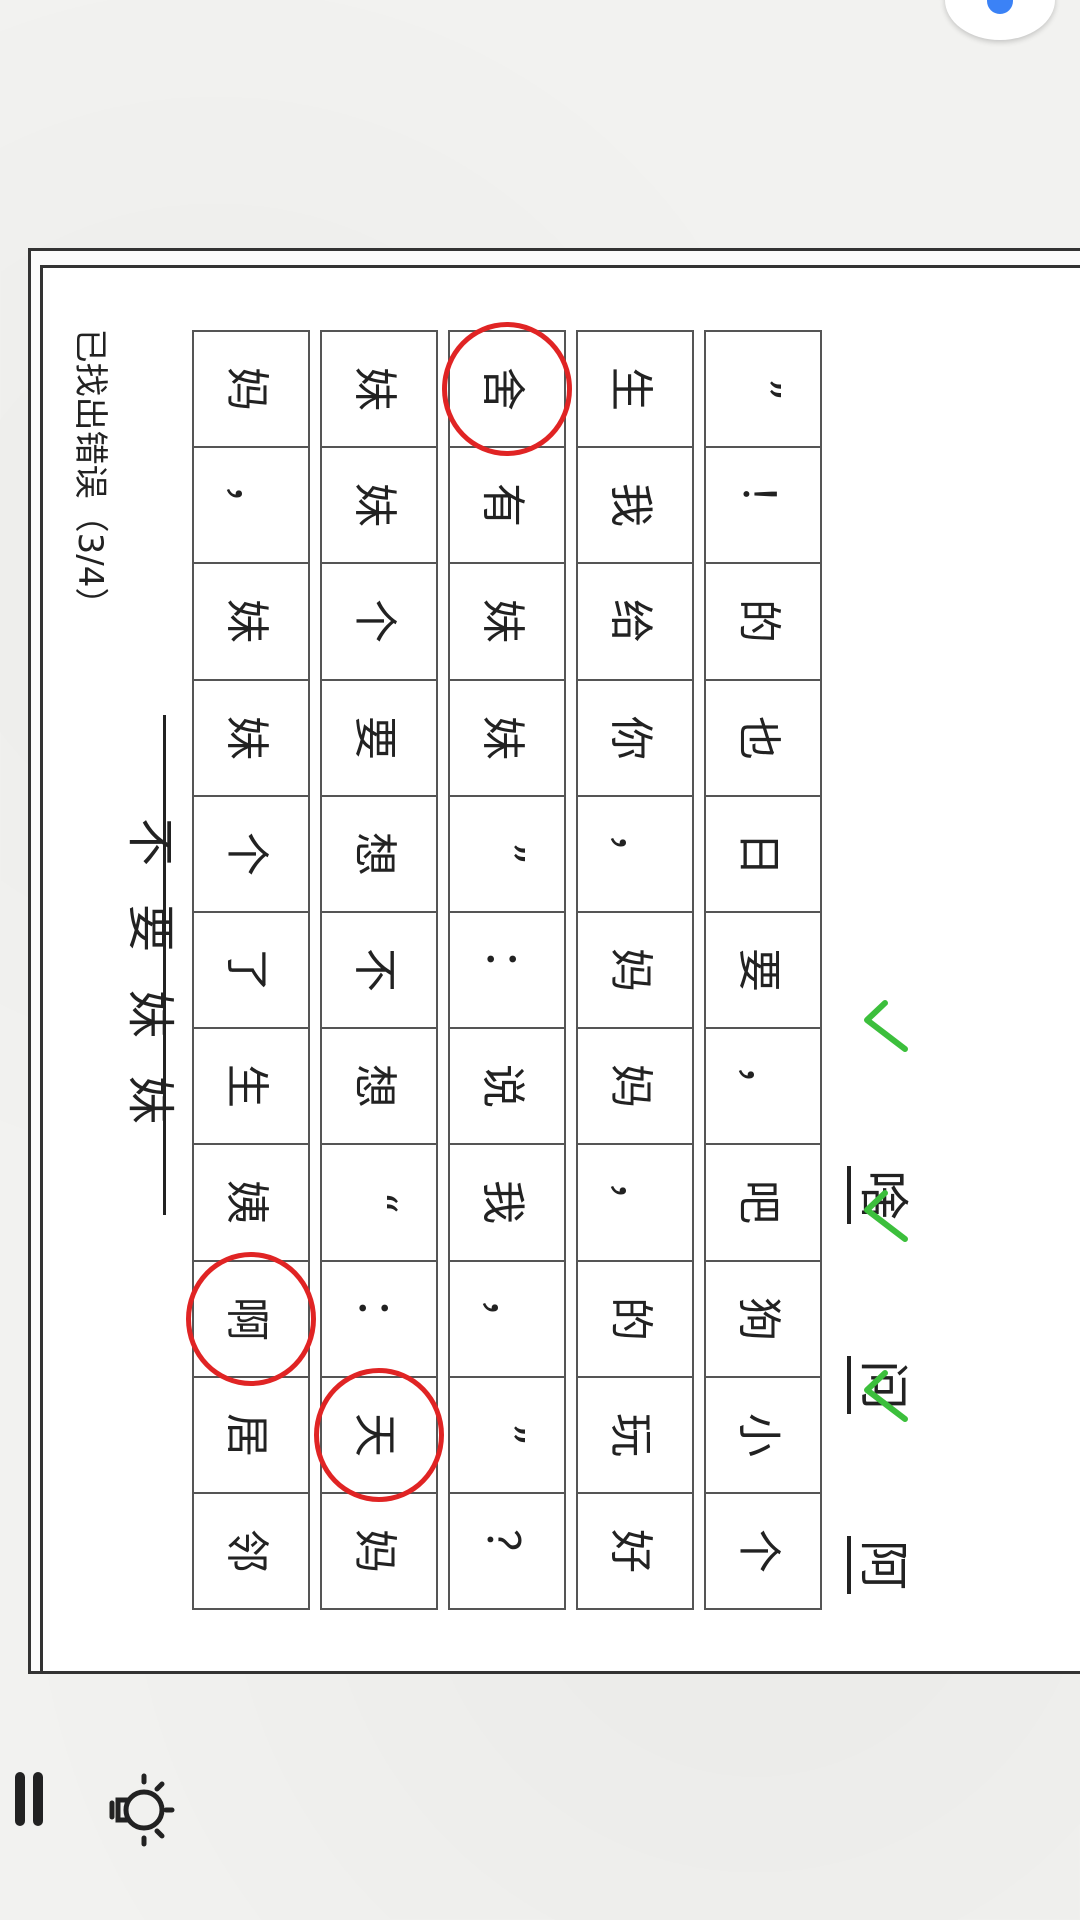  Describe the element at coordinates (1000, 20) in the screenshot. I see `top-corner-button` at that location.